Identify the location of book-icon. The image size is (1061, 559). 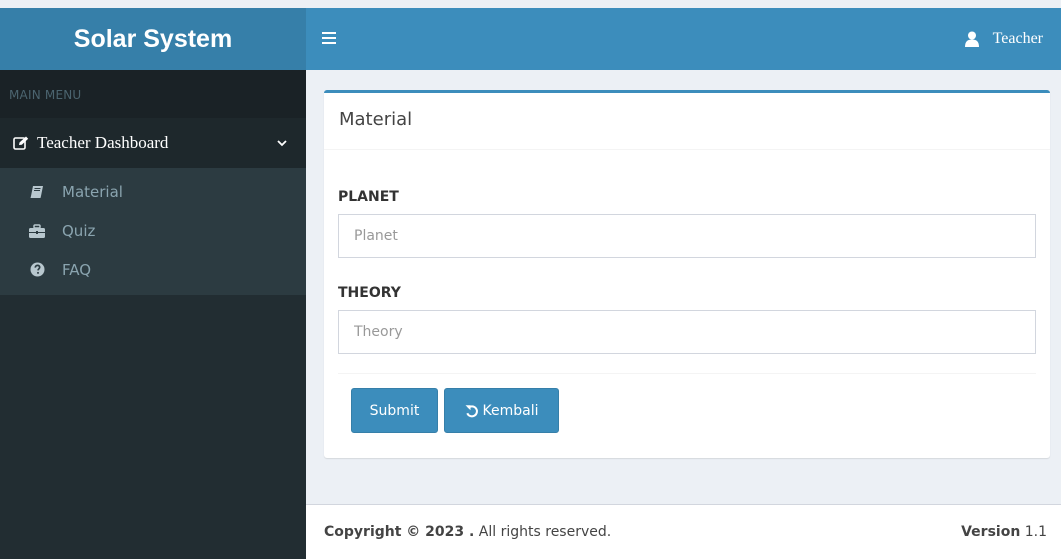
(37, 192).